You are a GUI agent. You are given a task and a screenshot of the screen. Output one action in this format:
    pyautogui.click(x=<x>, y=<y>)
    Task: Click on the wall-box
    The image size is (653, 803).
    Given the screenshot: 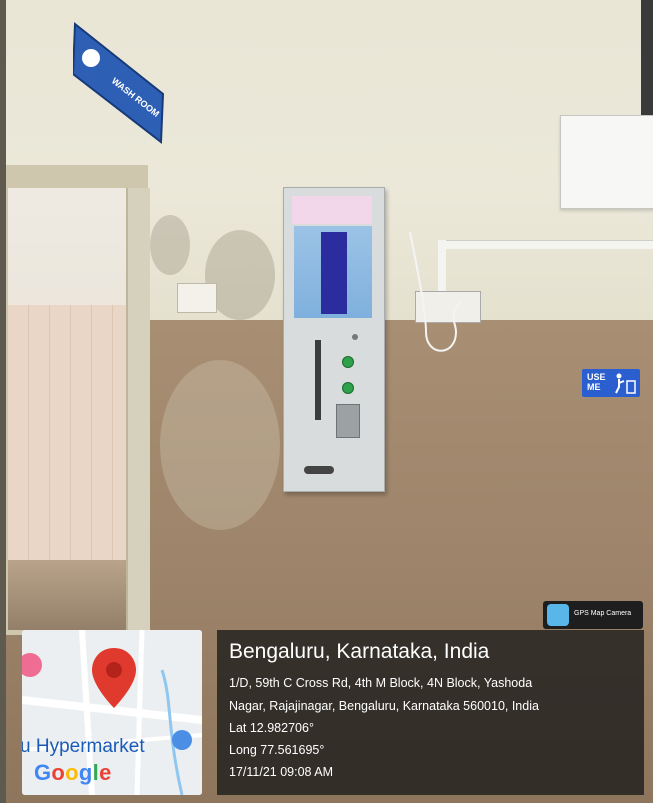 What is the action you would take?
    pyautogui.click(x=606, y=162)
    